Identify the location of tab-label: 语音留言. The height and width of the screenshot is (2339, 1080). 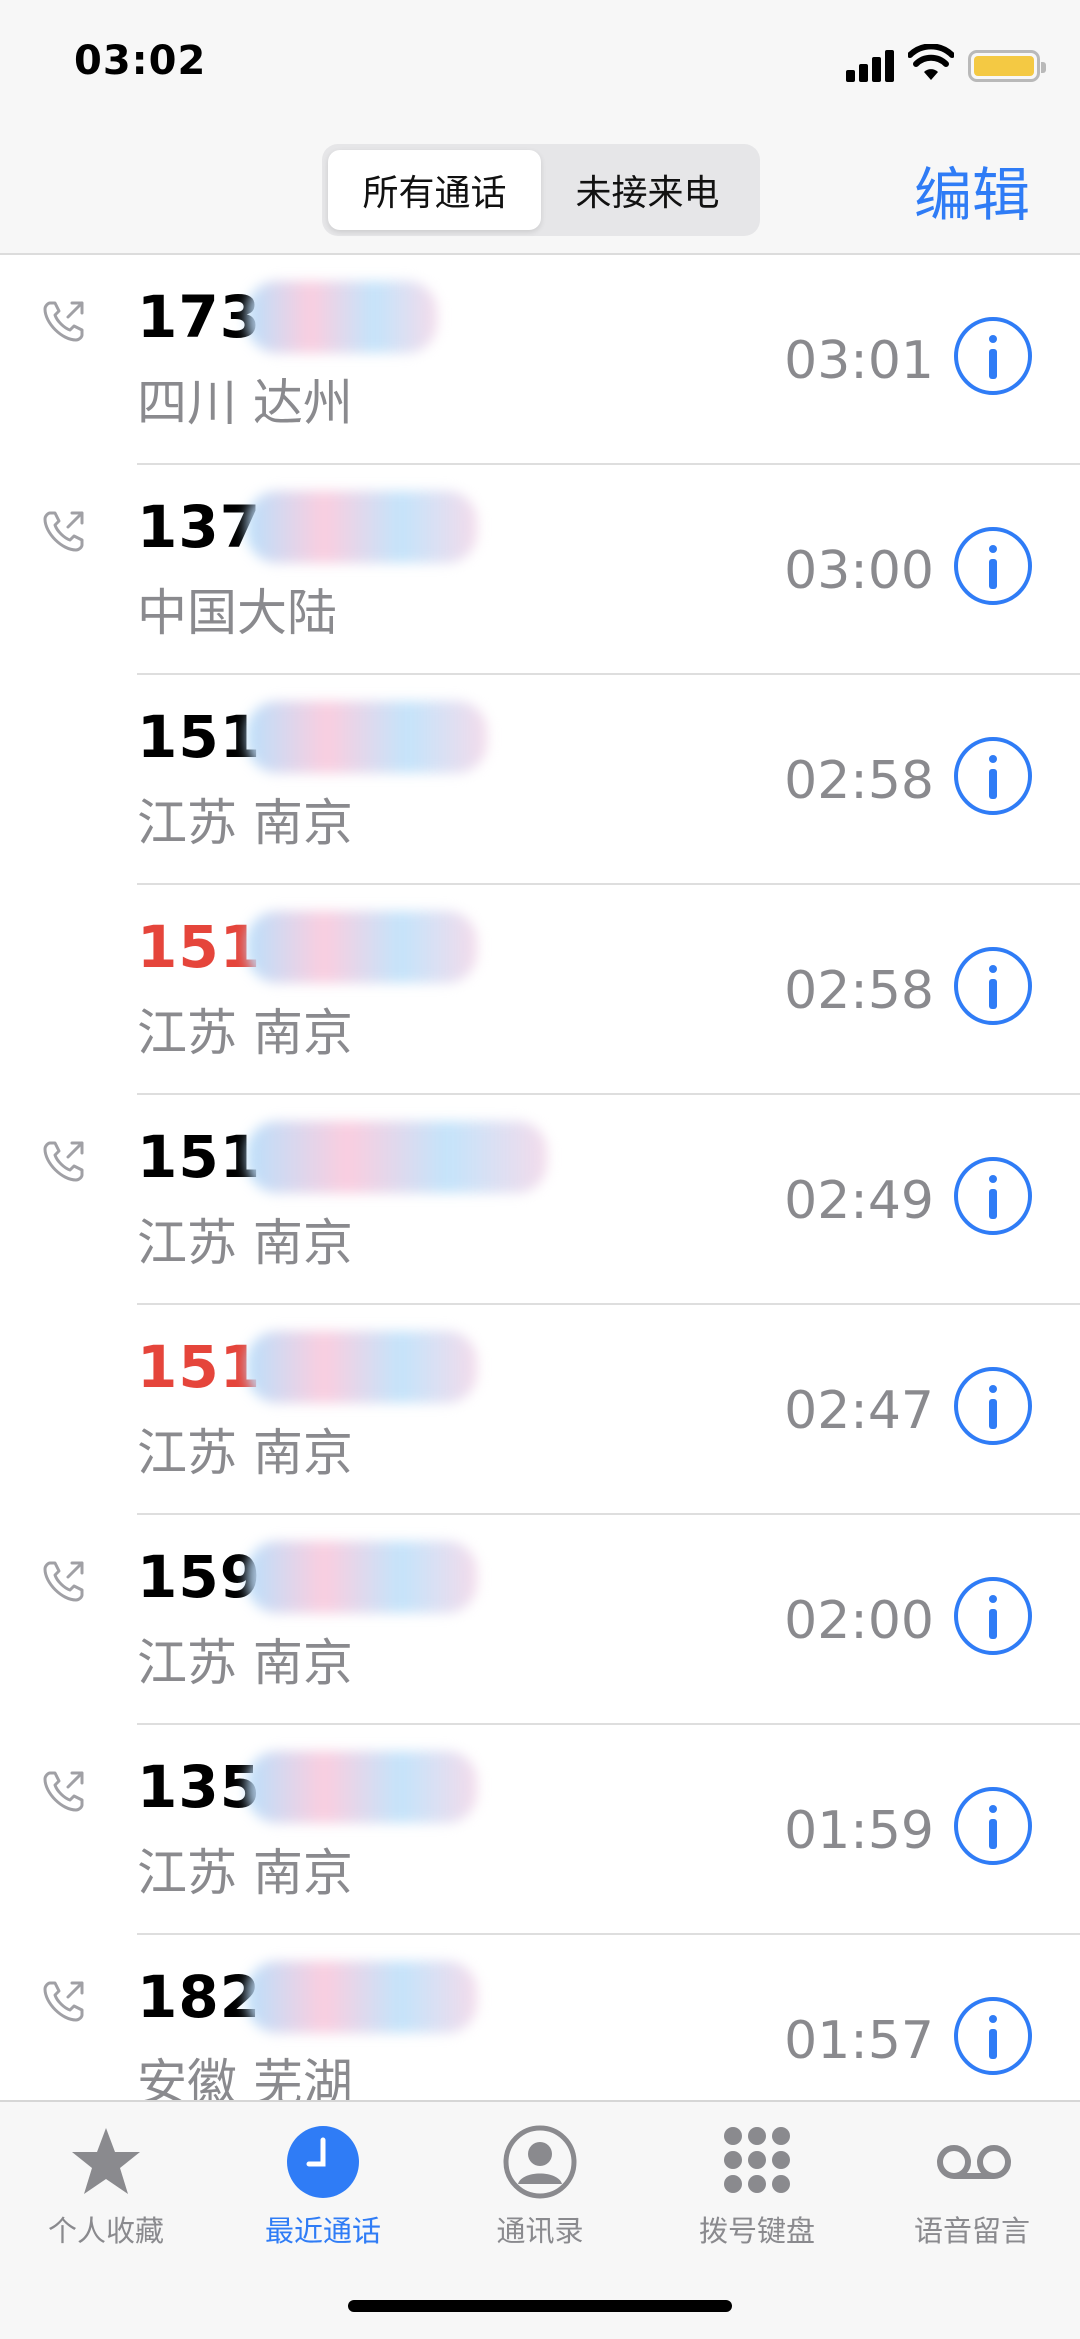
(971, 2231).